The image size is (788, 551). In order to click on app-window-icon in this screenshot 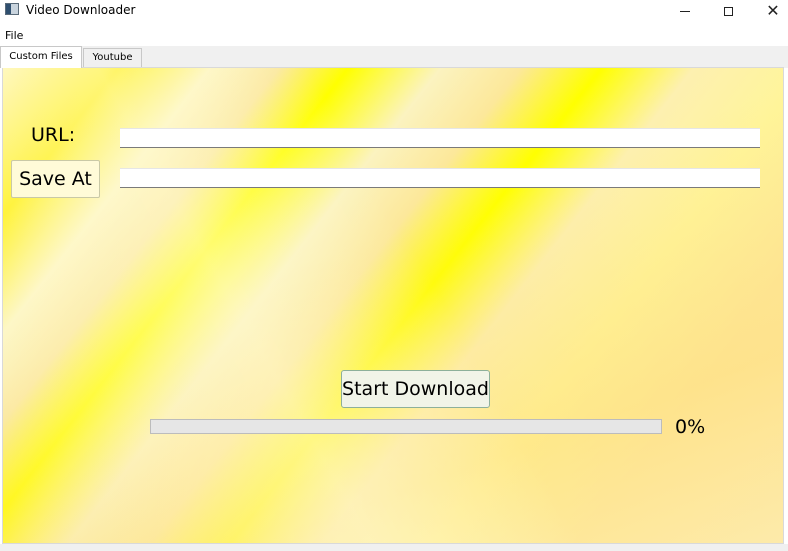, I will do `click(12, 9)`.